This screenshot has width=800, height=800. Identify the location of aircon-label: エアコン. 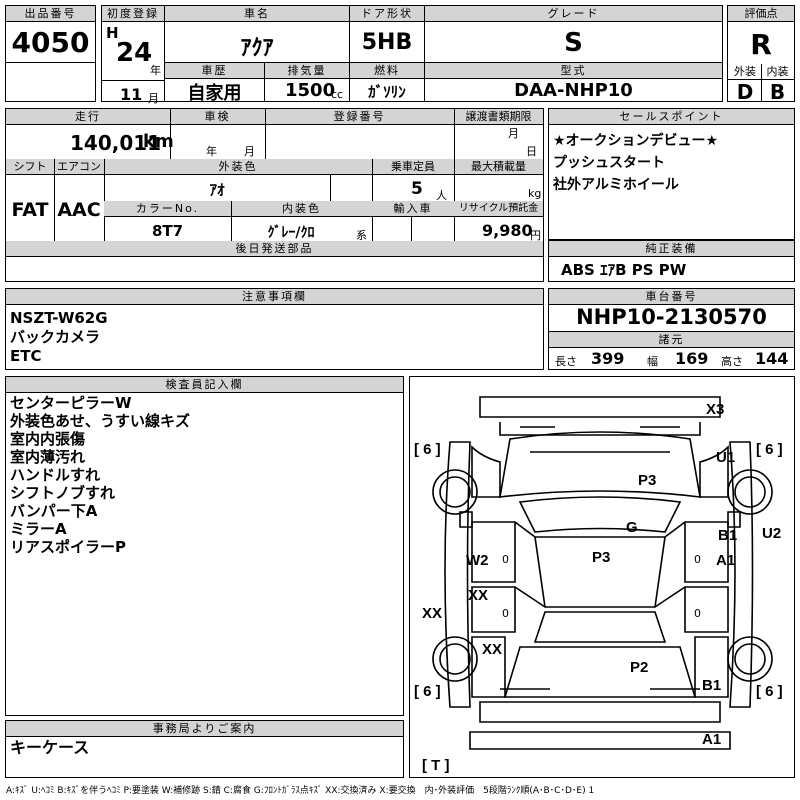
(79, 167).